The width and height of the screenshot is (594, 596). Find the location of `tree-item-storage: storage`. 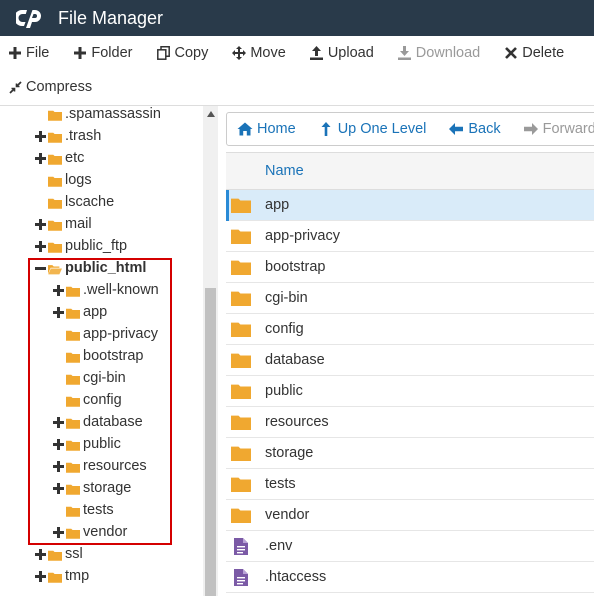

tree-item-storage: storage is located at coordinates (91, 488).